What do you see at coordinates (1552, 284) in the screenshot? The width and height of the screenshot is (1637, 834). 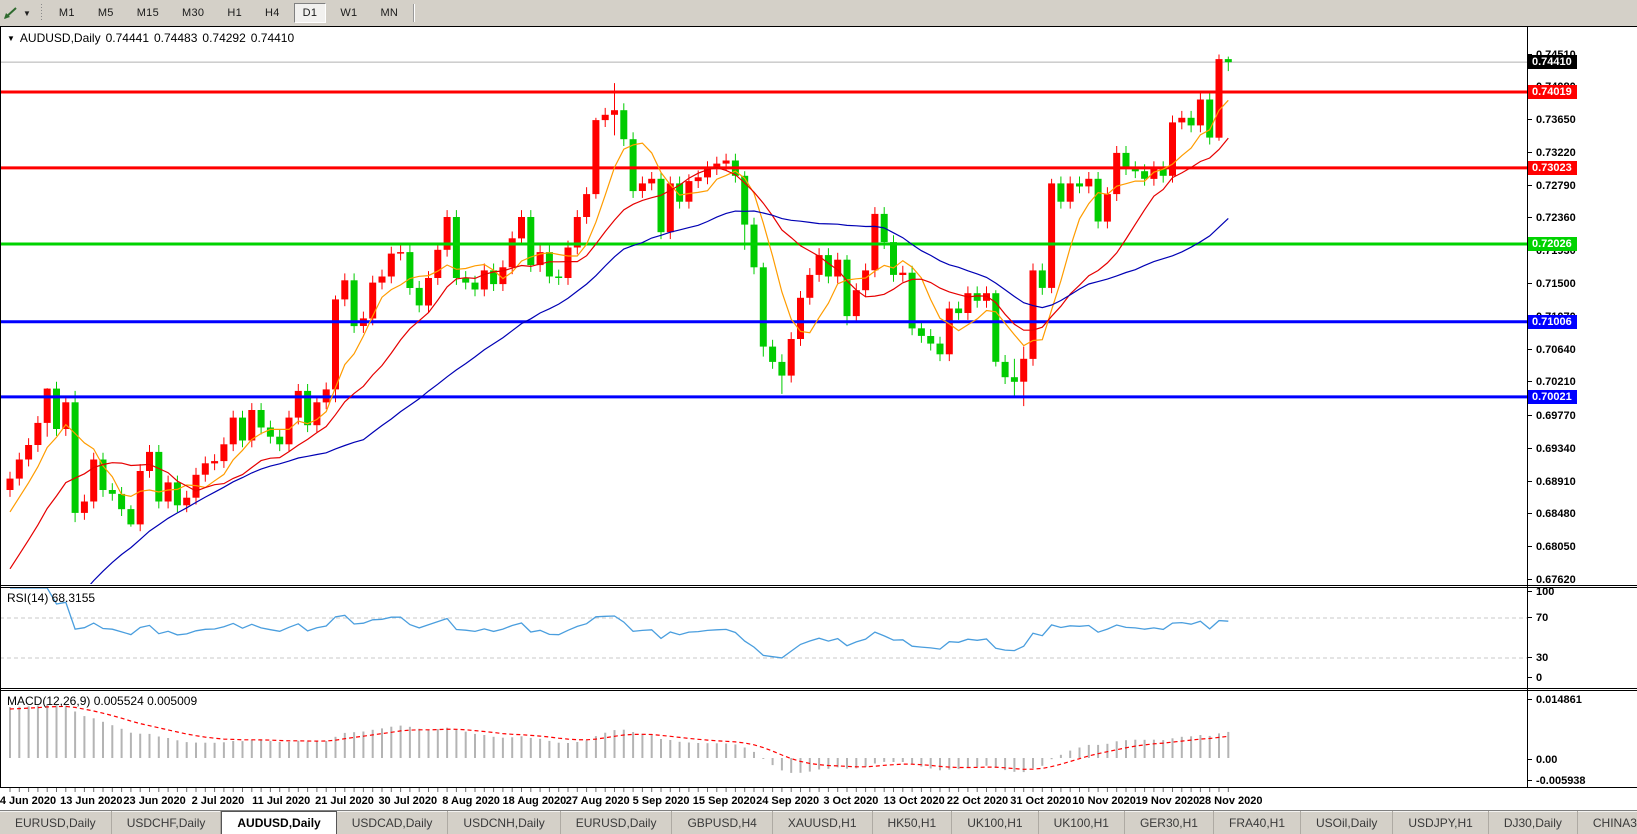 I see `price-tick-label: 0.71500` at bounding box center [1552, 284].